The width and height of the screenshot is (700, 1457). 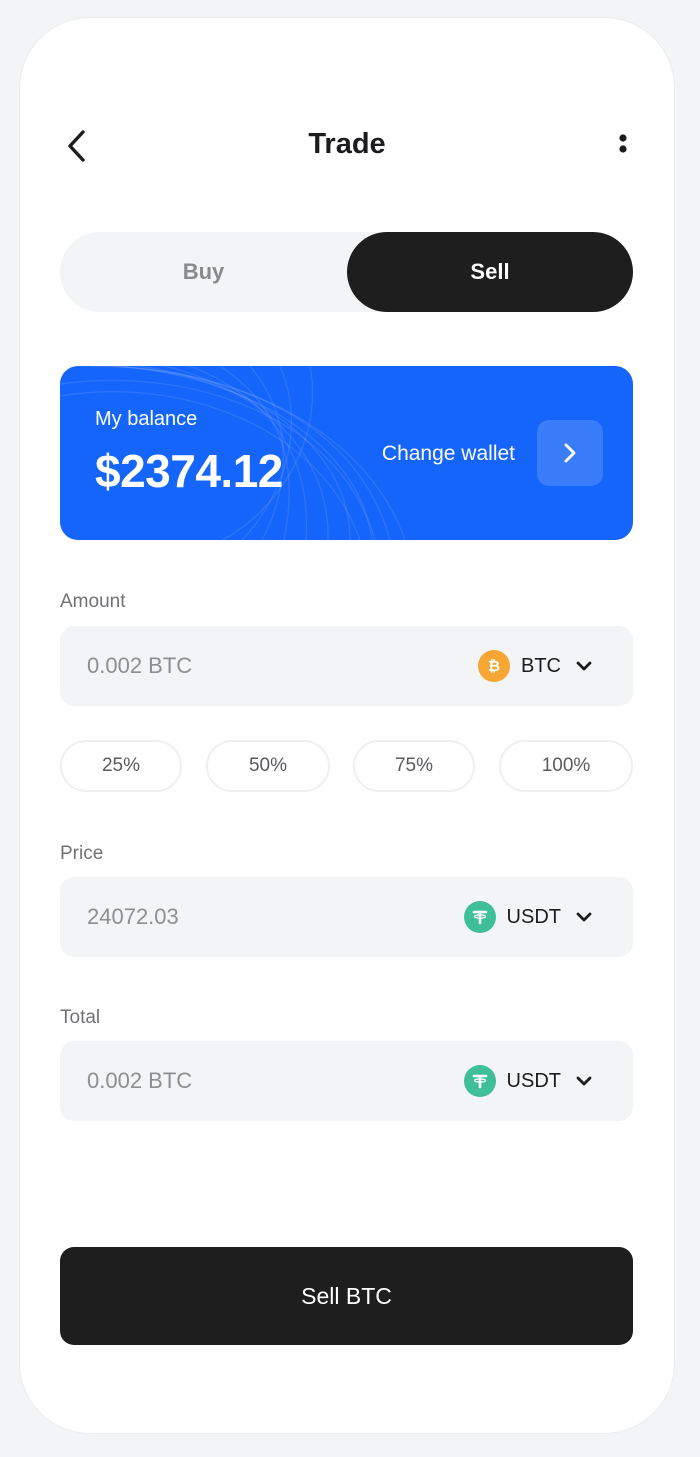 I want to click on balance-card: My balance $2374.12 Change wallet, so click(x=346, y=453).